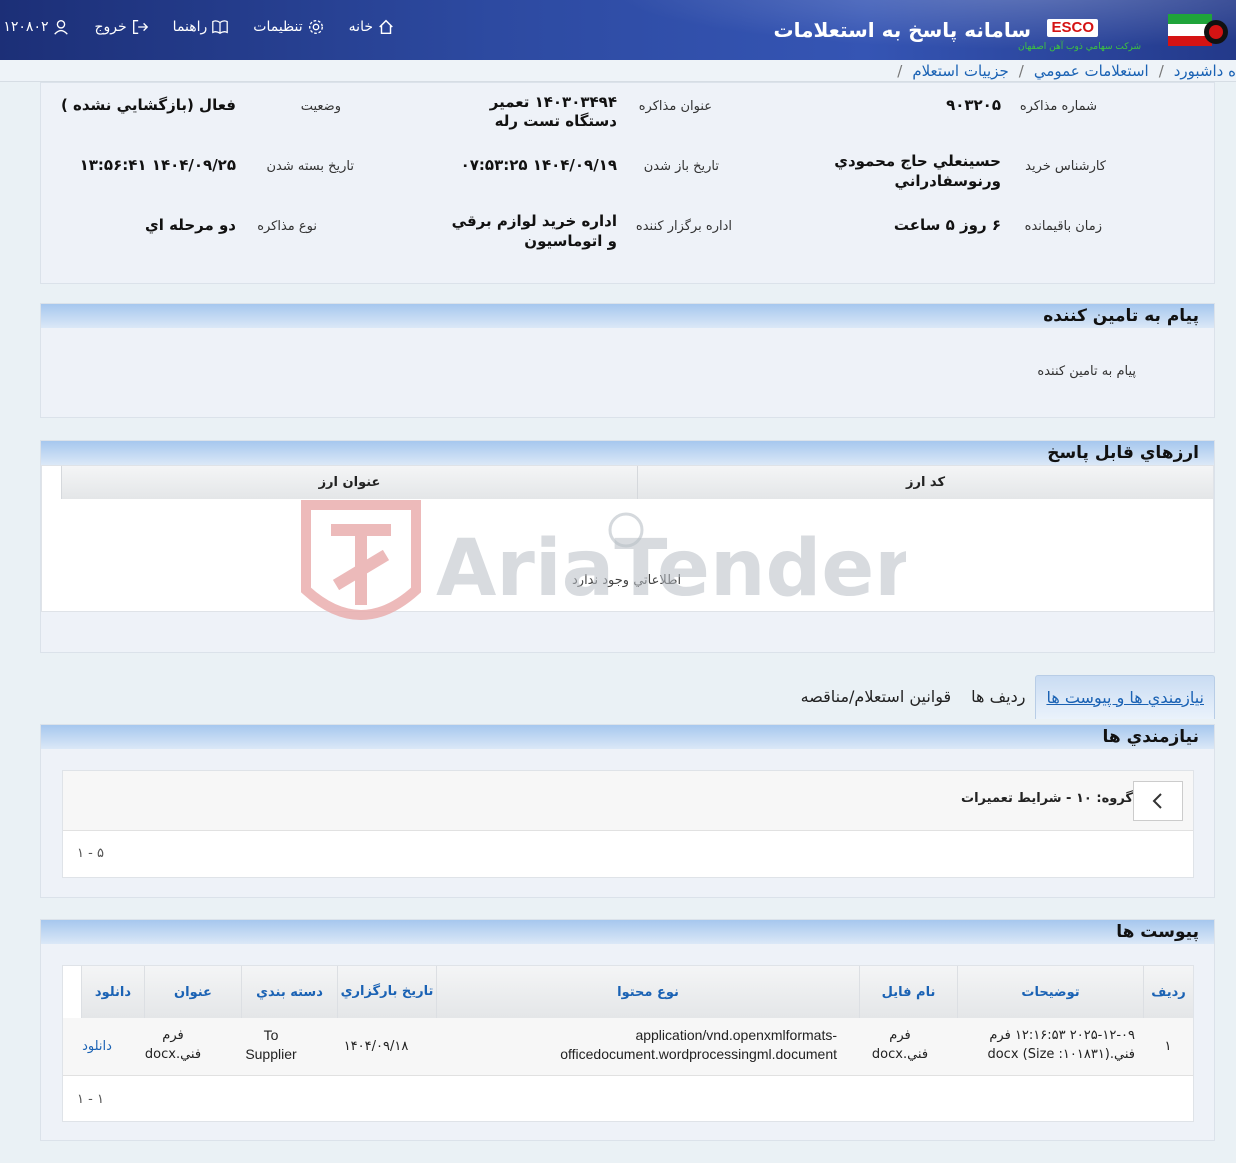 Image resolution: width=1236 pixels, height=1163 pixels. I want to click on row-category: To Supplier, so click(271, 1044).